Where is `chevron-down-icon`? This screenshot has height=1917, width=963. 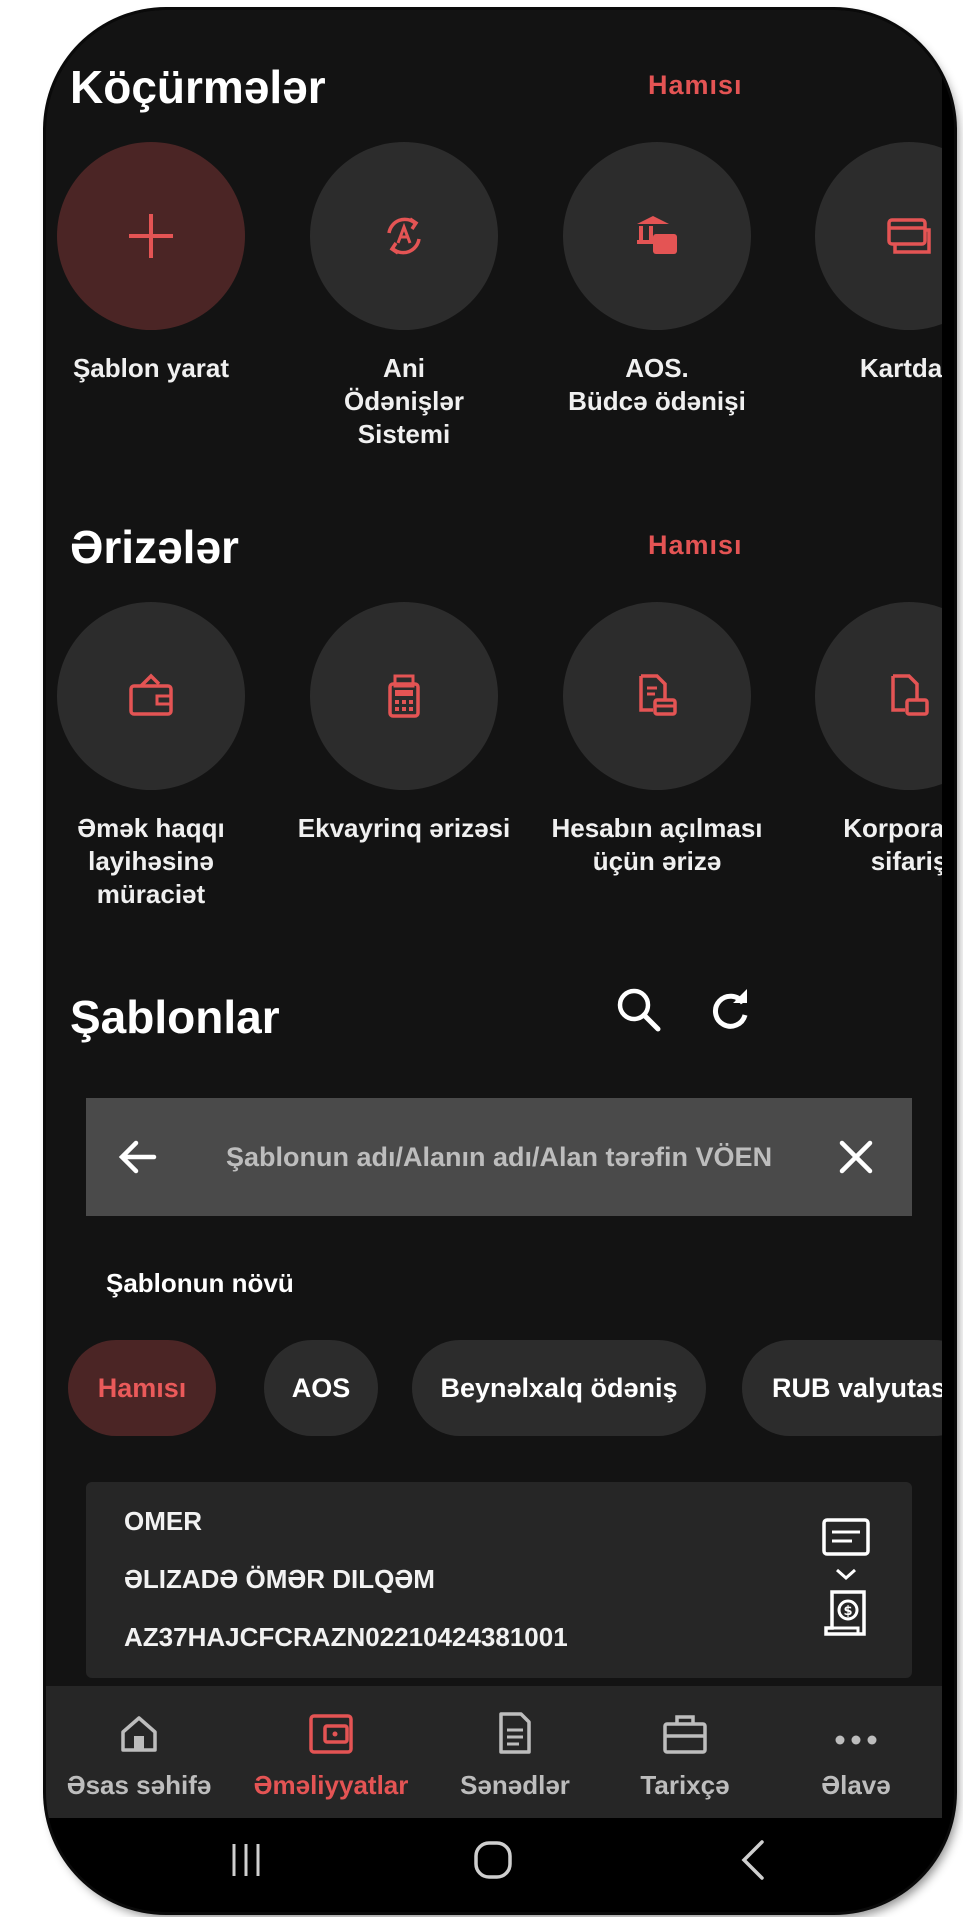
chevron-down-icon is located at coordinates (846, 1574).